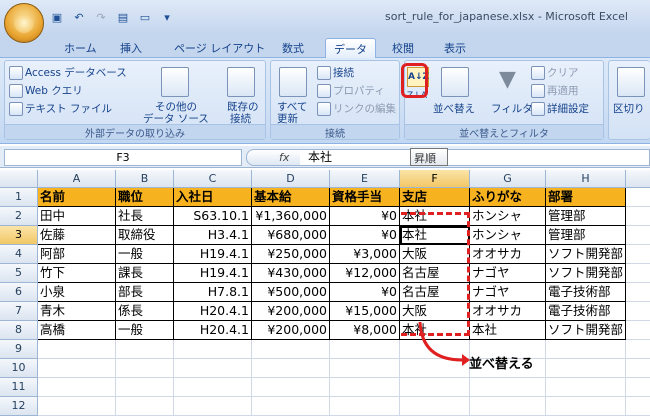  What do you see at coordinates (213, 330) in the screenshot?
I see `cell-C8: H20.4.1` at bounding box center [213, 330].